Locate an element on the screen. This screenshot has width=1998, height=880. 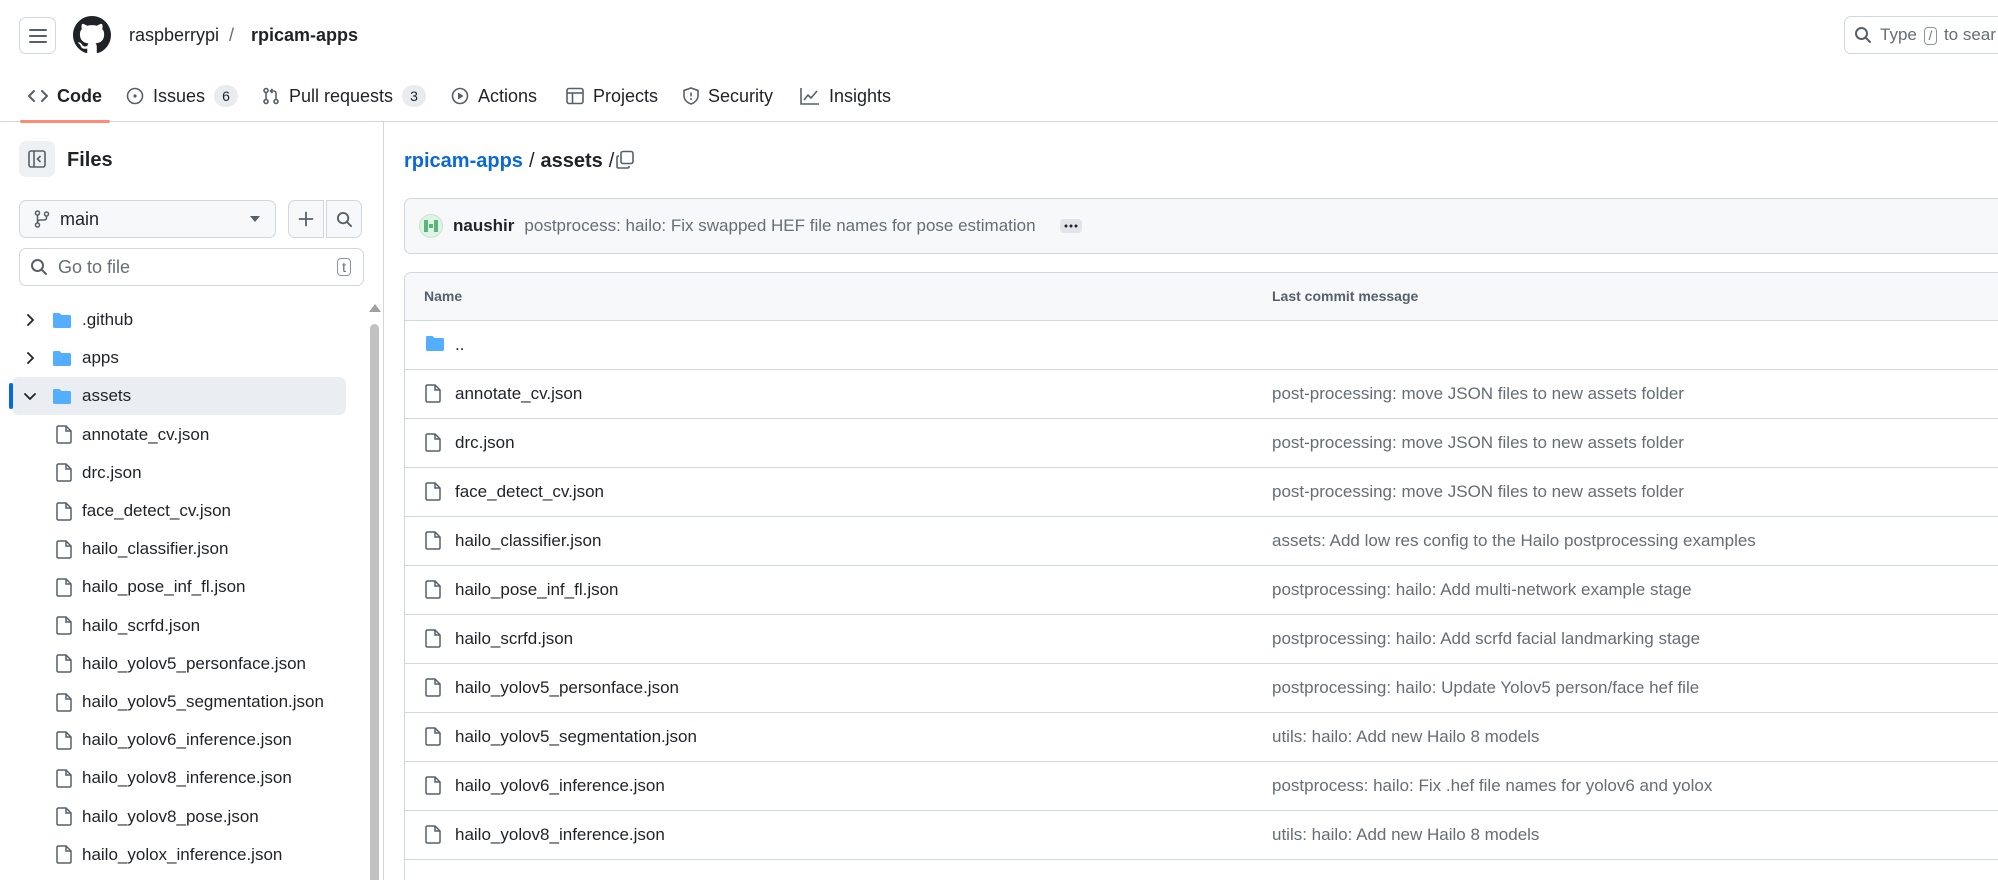
expand-commit-button is located at coordinates (1070, 226).